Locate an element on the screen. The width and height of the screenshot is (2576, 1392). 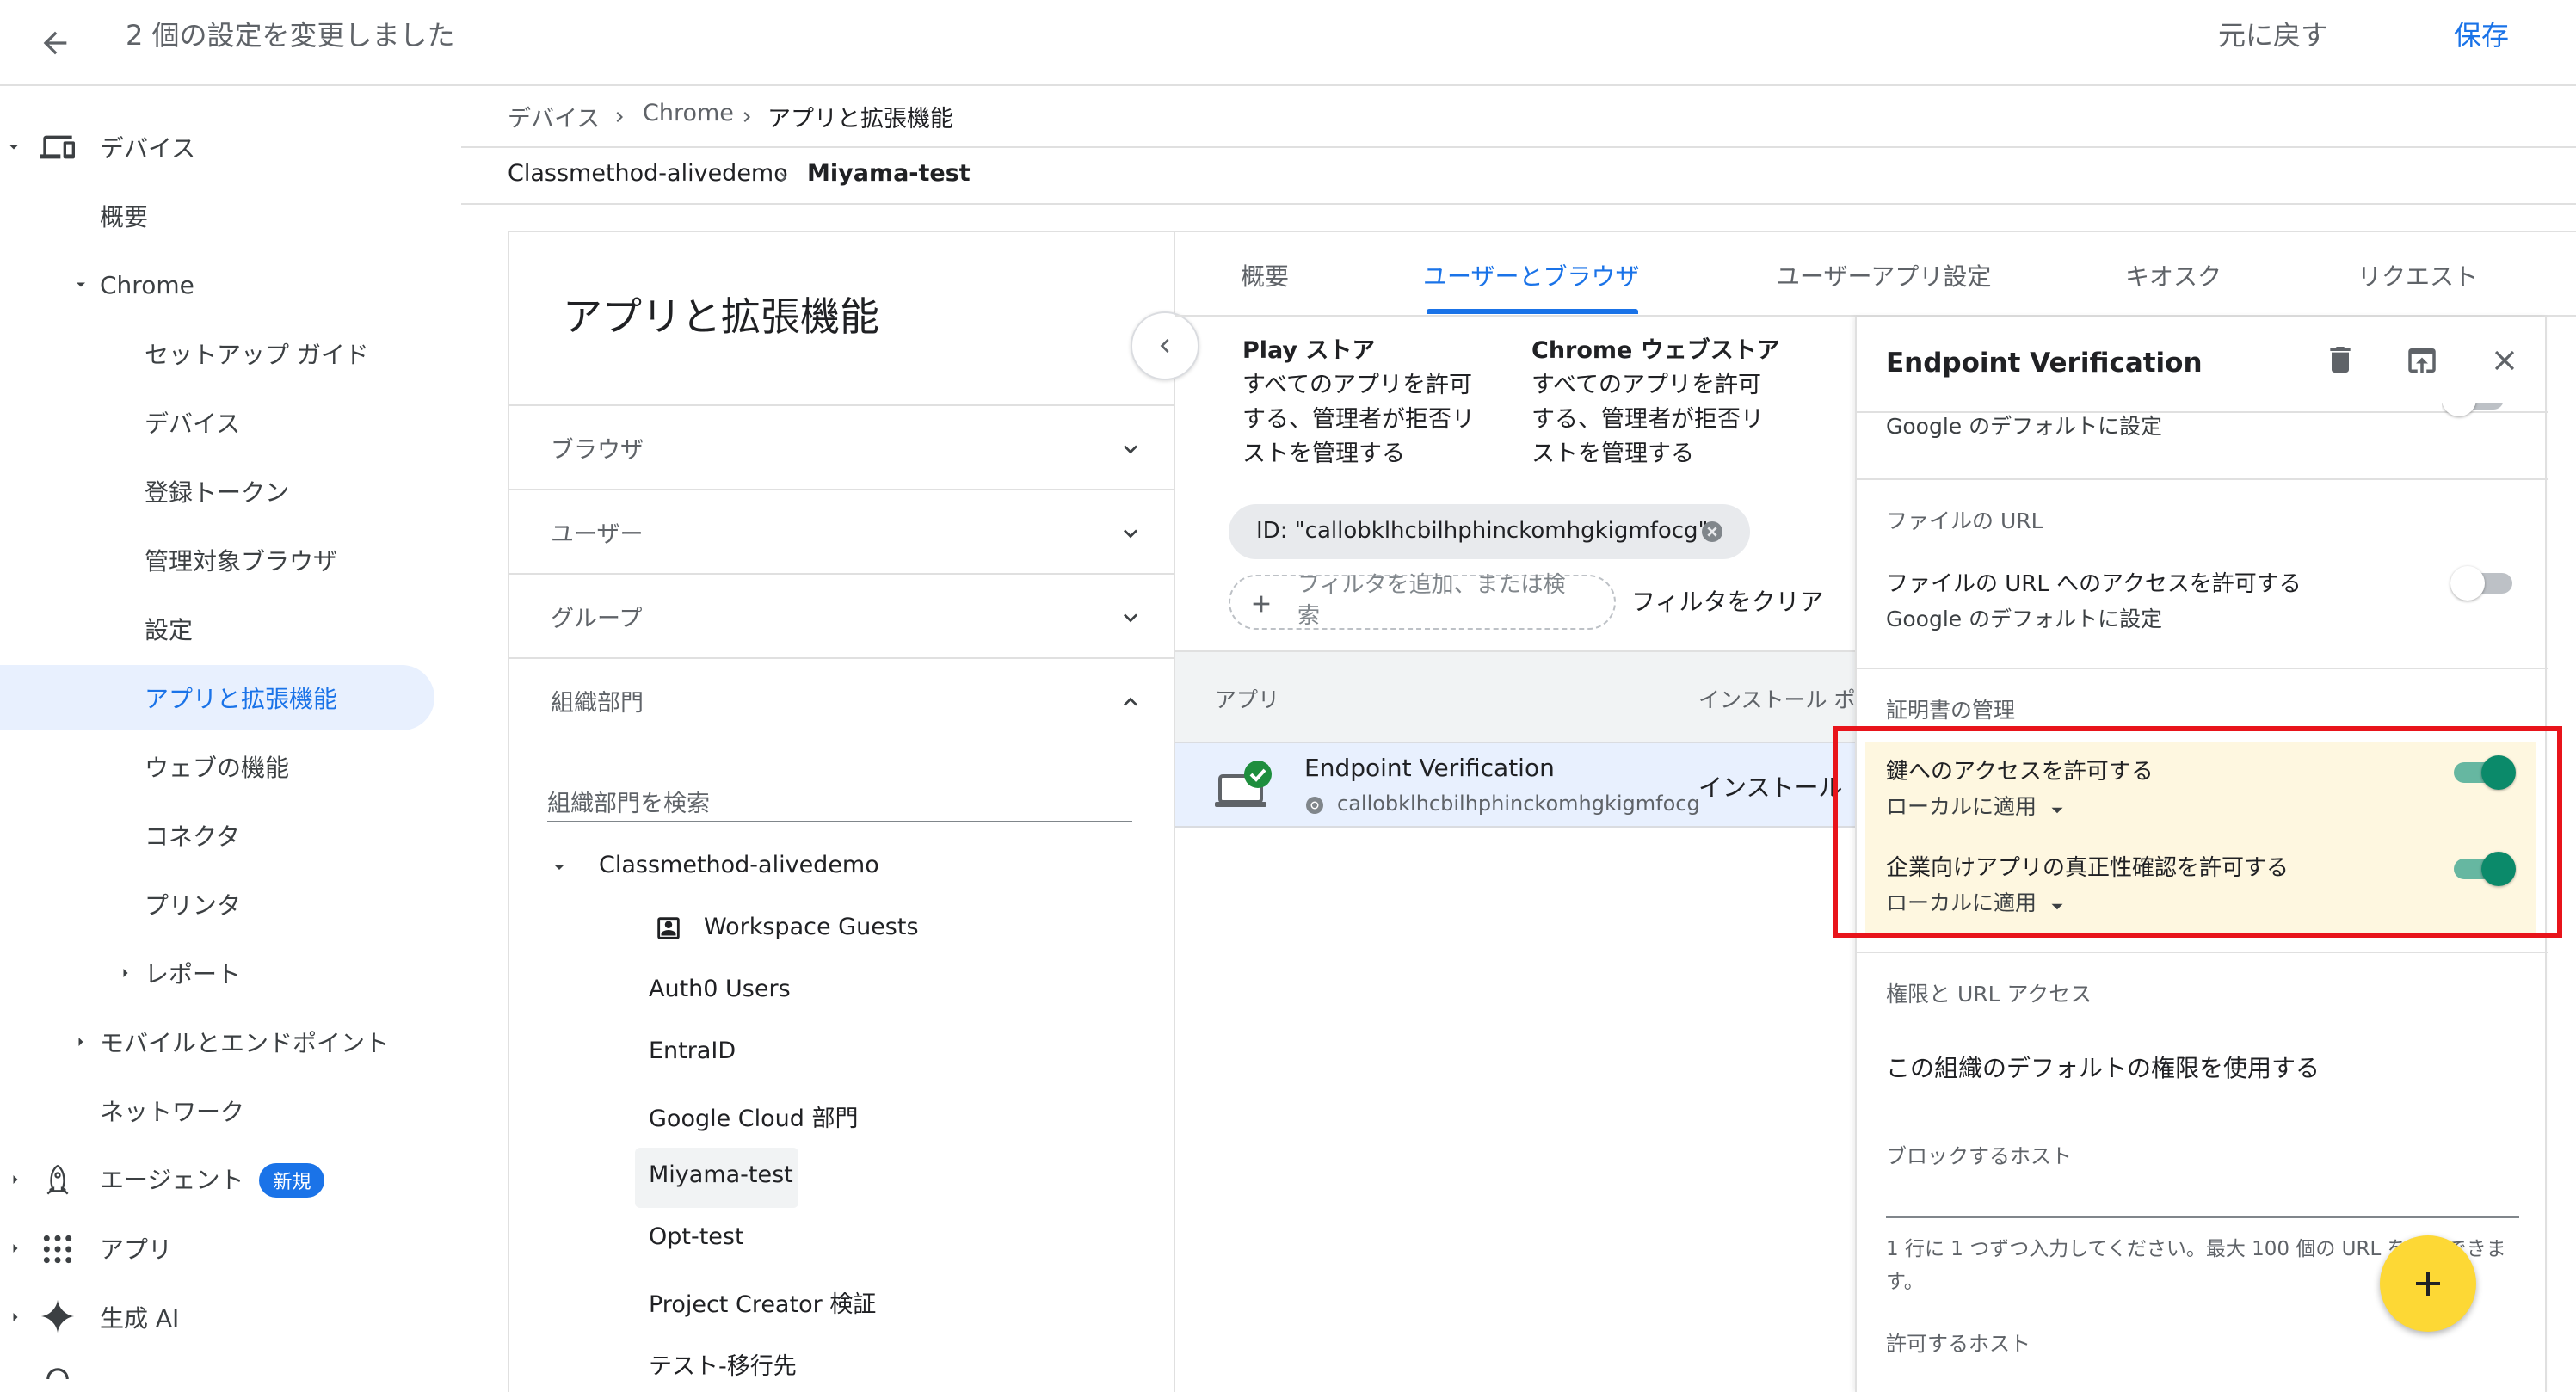
sidebar-item-label: モバイルとエンドポイント is located at coordinates (245, 1043).